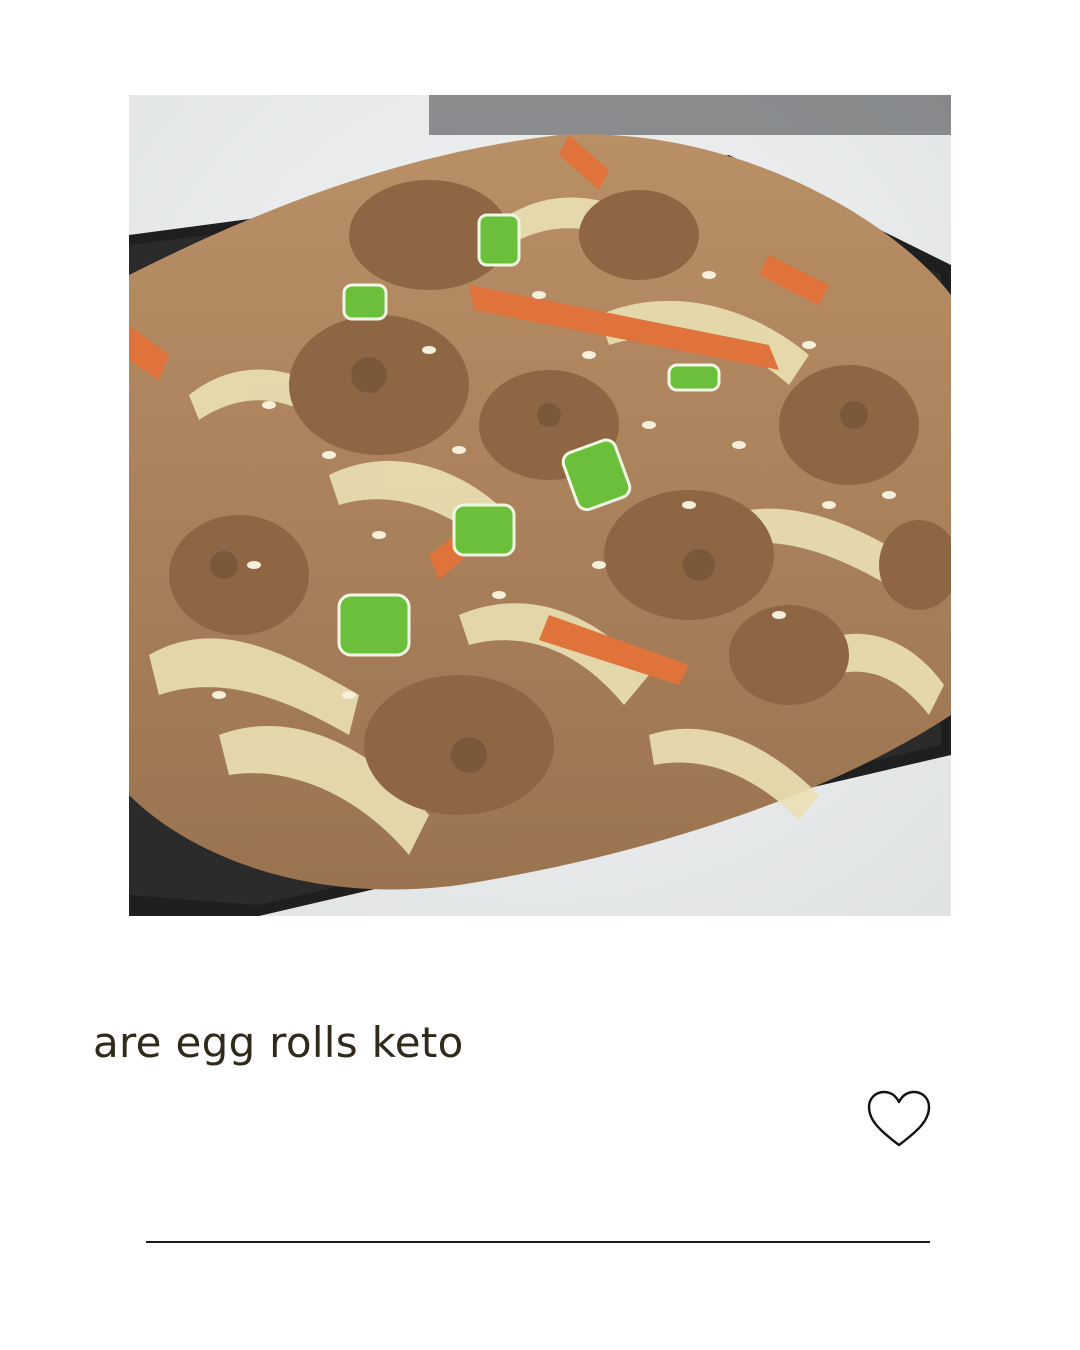 The height and width of the screenshot is (1350, 1080). Describe the element at coordinates (538, 1242) in the screenshot. I see `divider-line` at that location.